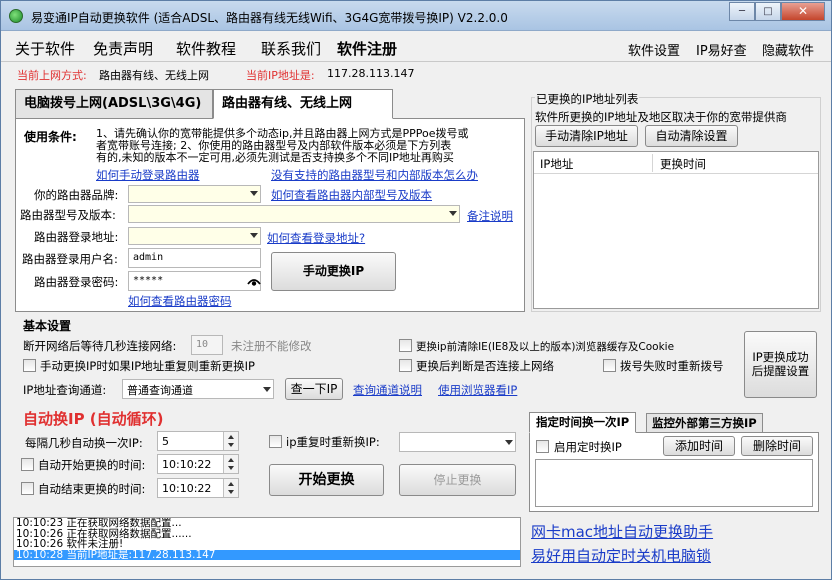  Describe the element at coordinates (92, 465) in the screenshot. I see `start-time-label: 自动开始更换的时间:` at that location.